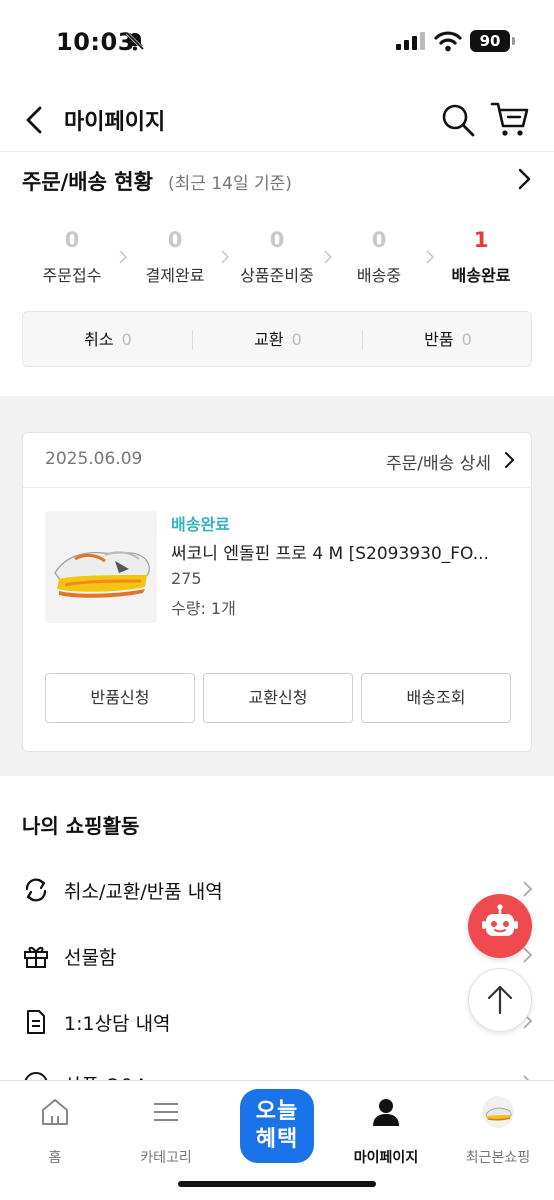 The image size is (554, 1200). What do you see at coordinates (481, 275) in the screenshot?
I see `step-label: 배송완료` at bounding box center [481, 275].